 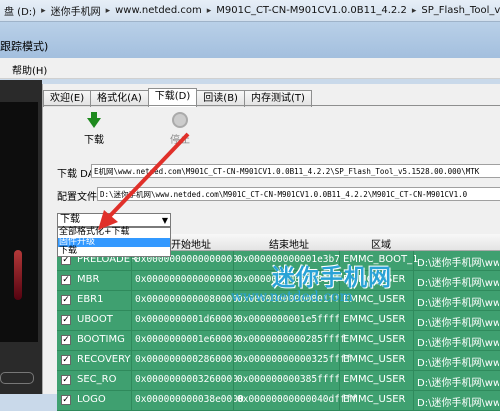 I want to click on row-name: LOGO, so click(x=91, y=399).